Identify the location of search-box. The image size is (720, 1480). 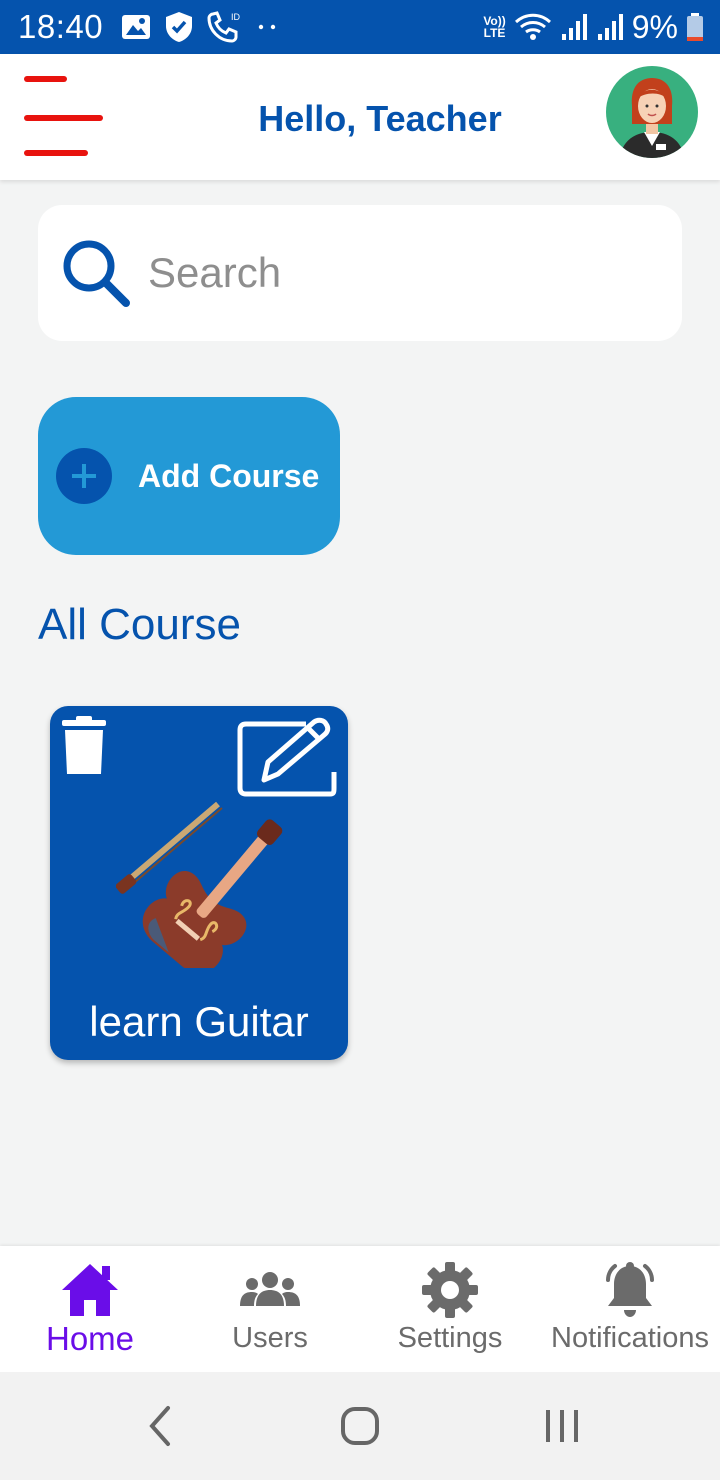
(360, 273).